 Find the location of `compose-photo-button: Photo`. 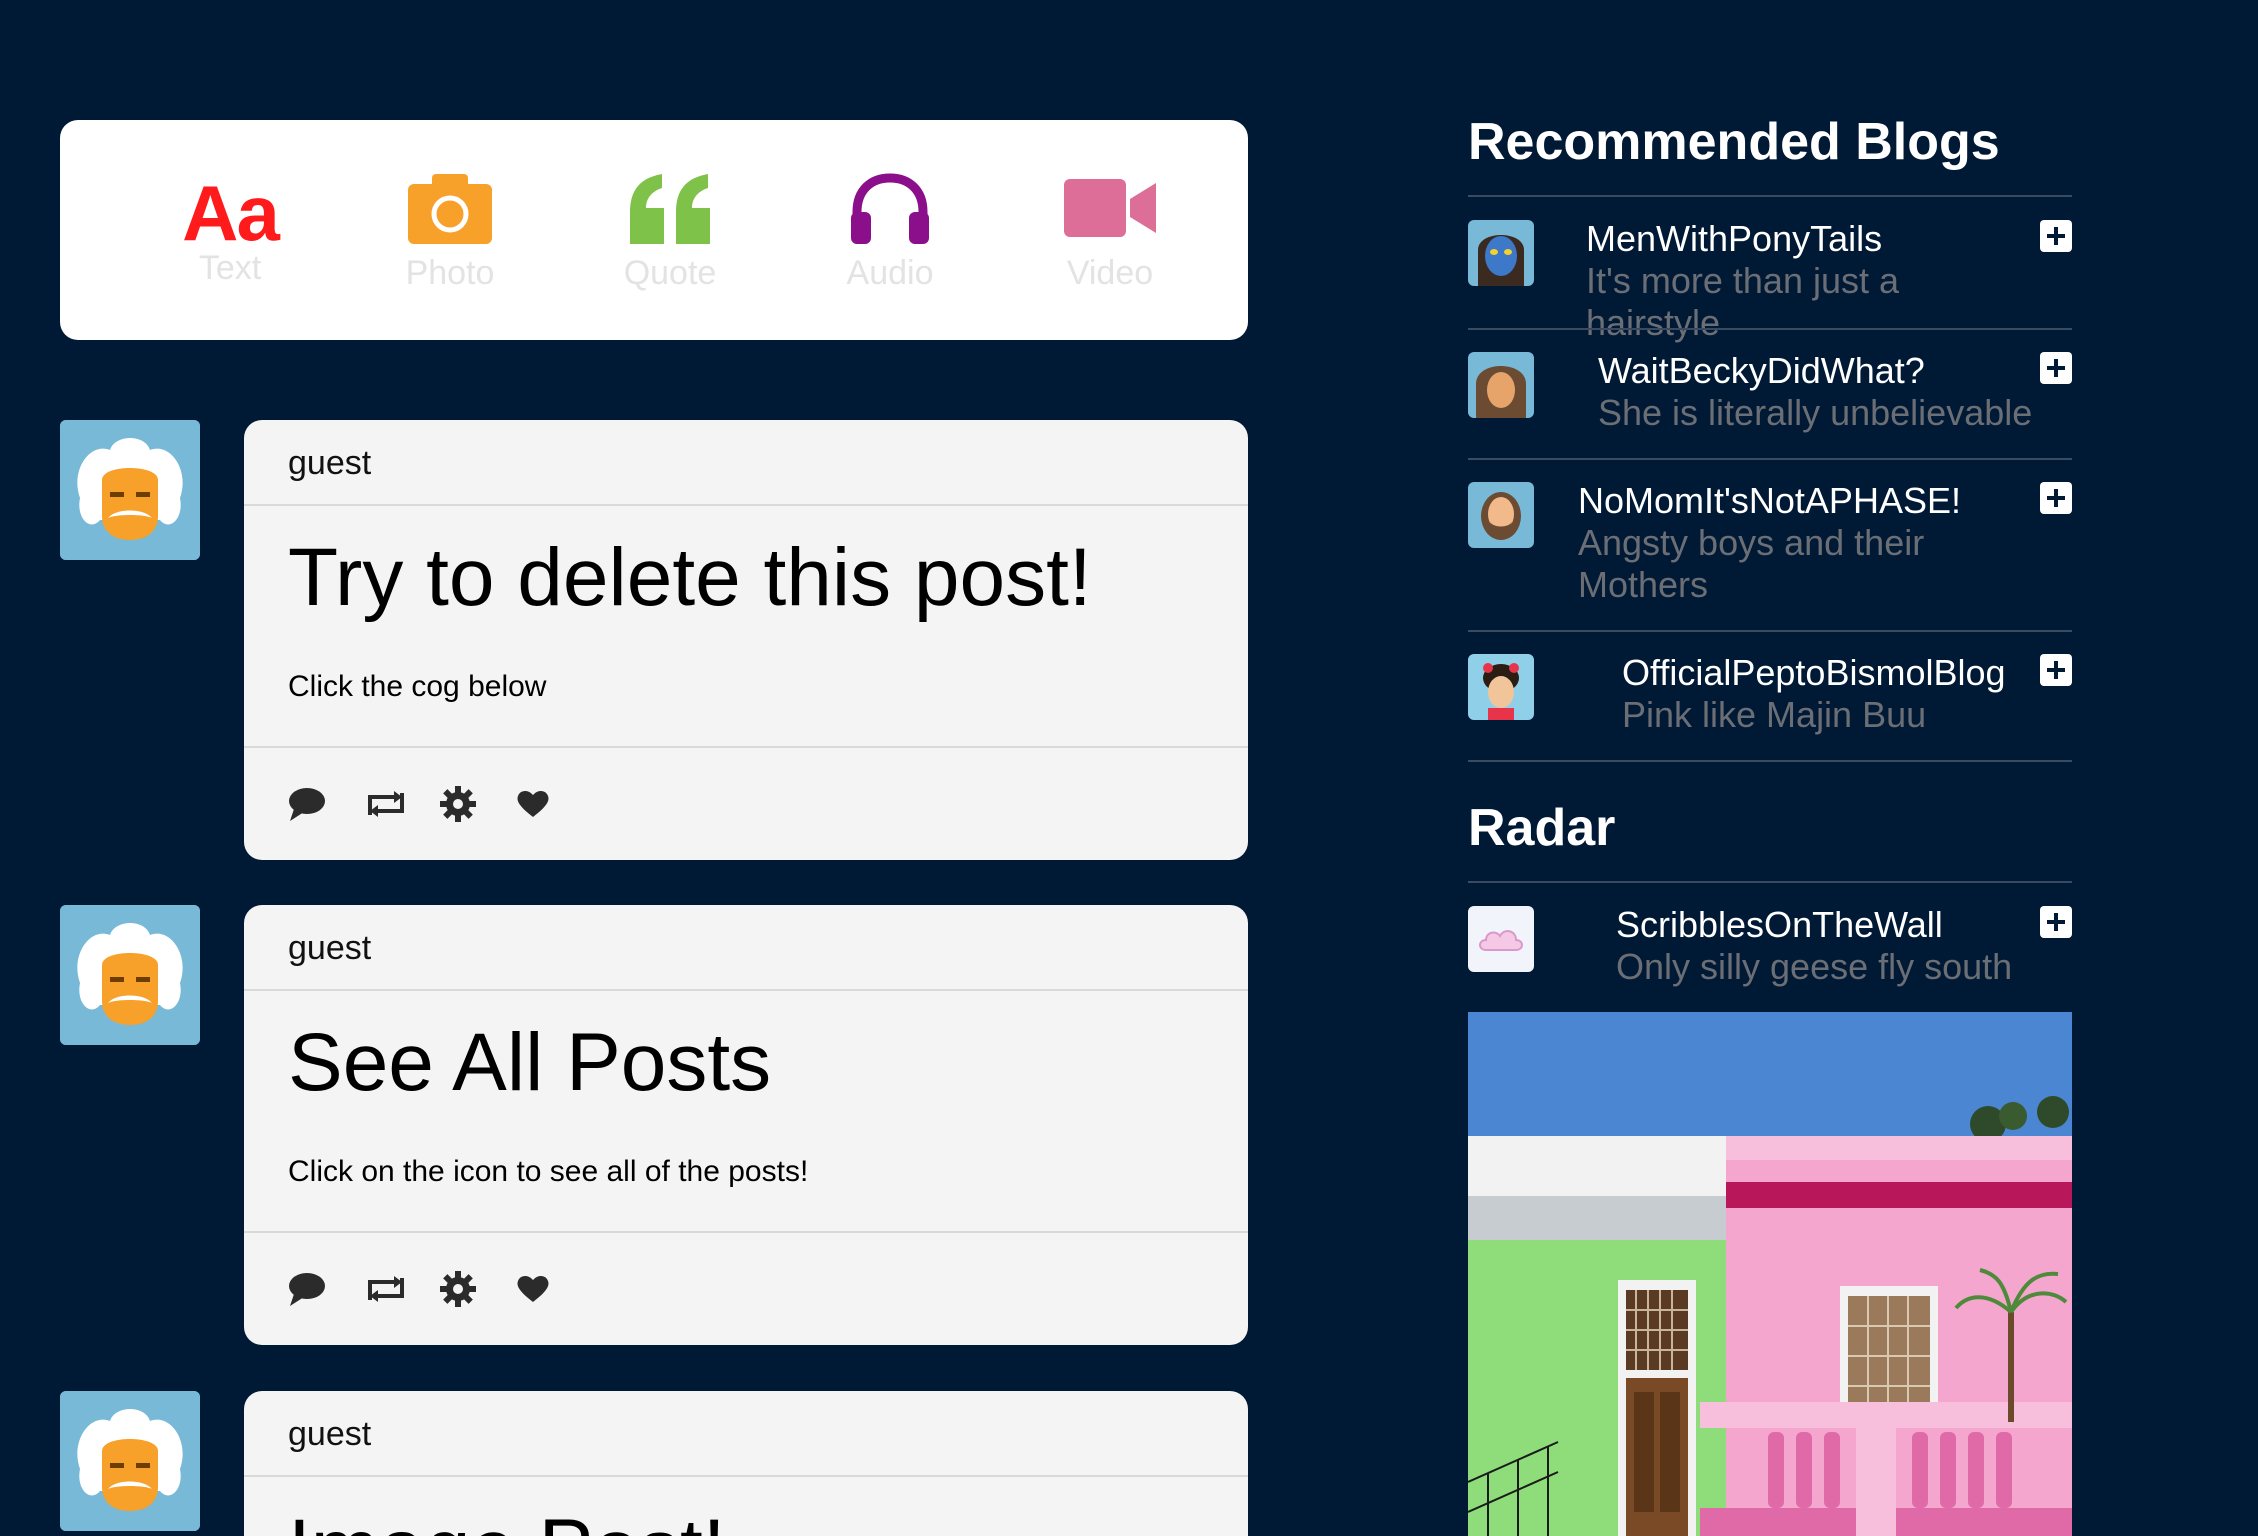

compose-photo-button: Photo is located at coordinates (450, 230).